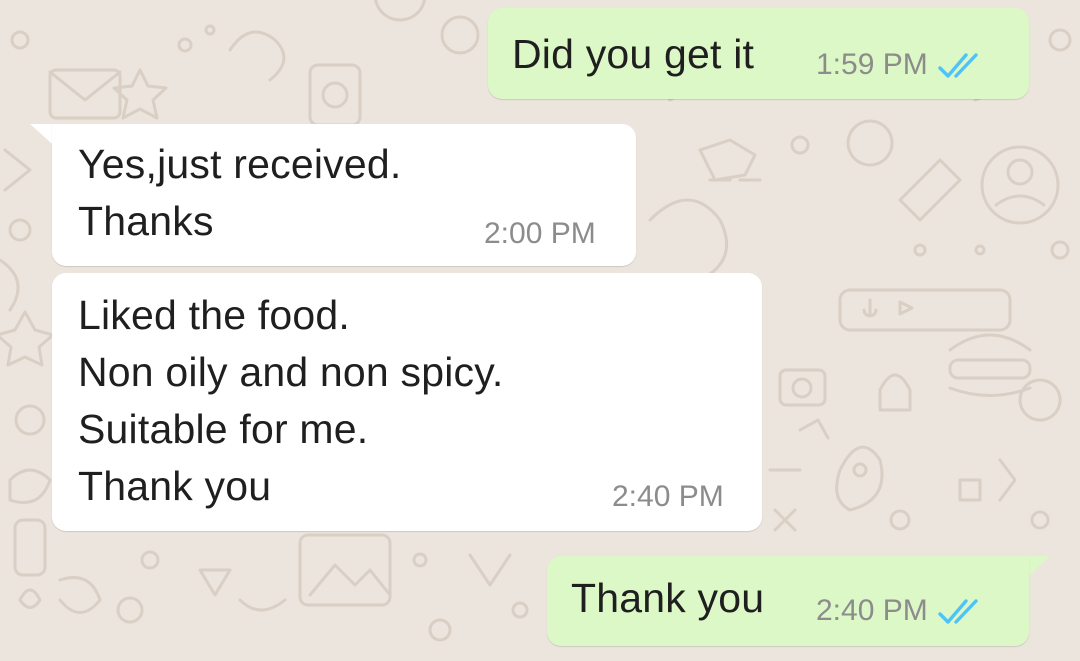 This screenshot has height=661, width=1080. I want to click on outgoing-message-bubble: Did you get it 1:59 PM, so click(758, 53).